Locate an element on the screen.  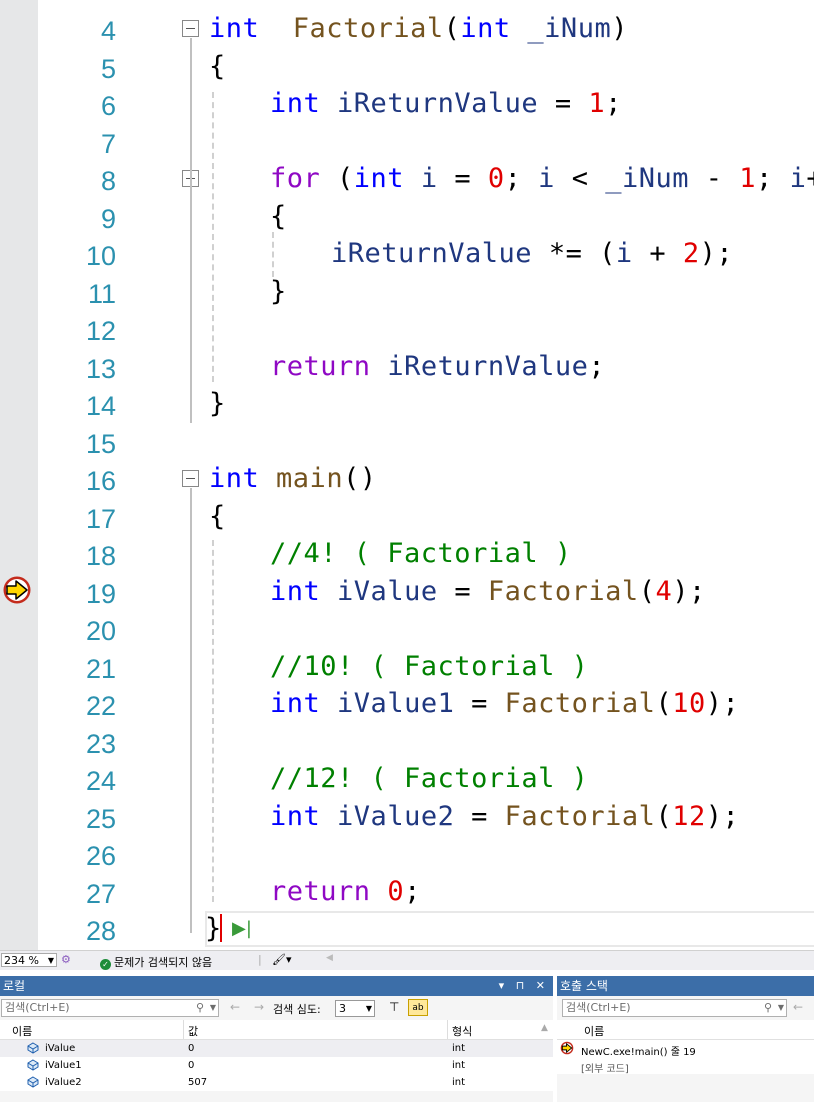
health-icon: ⚙ is located at coordinates (66, 959).